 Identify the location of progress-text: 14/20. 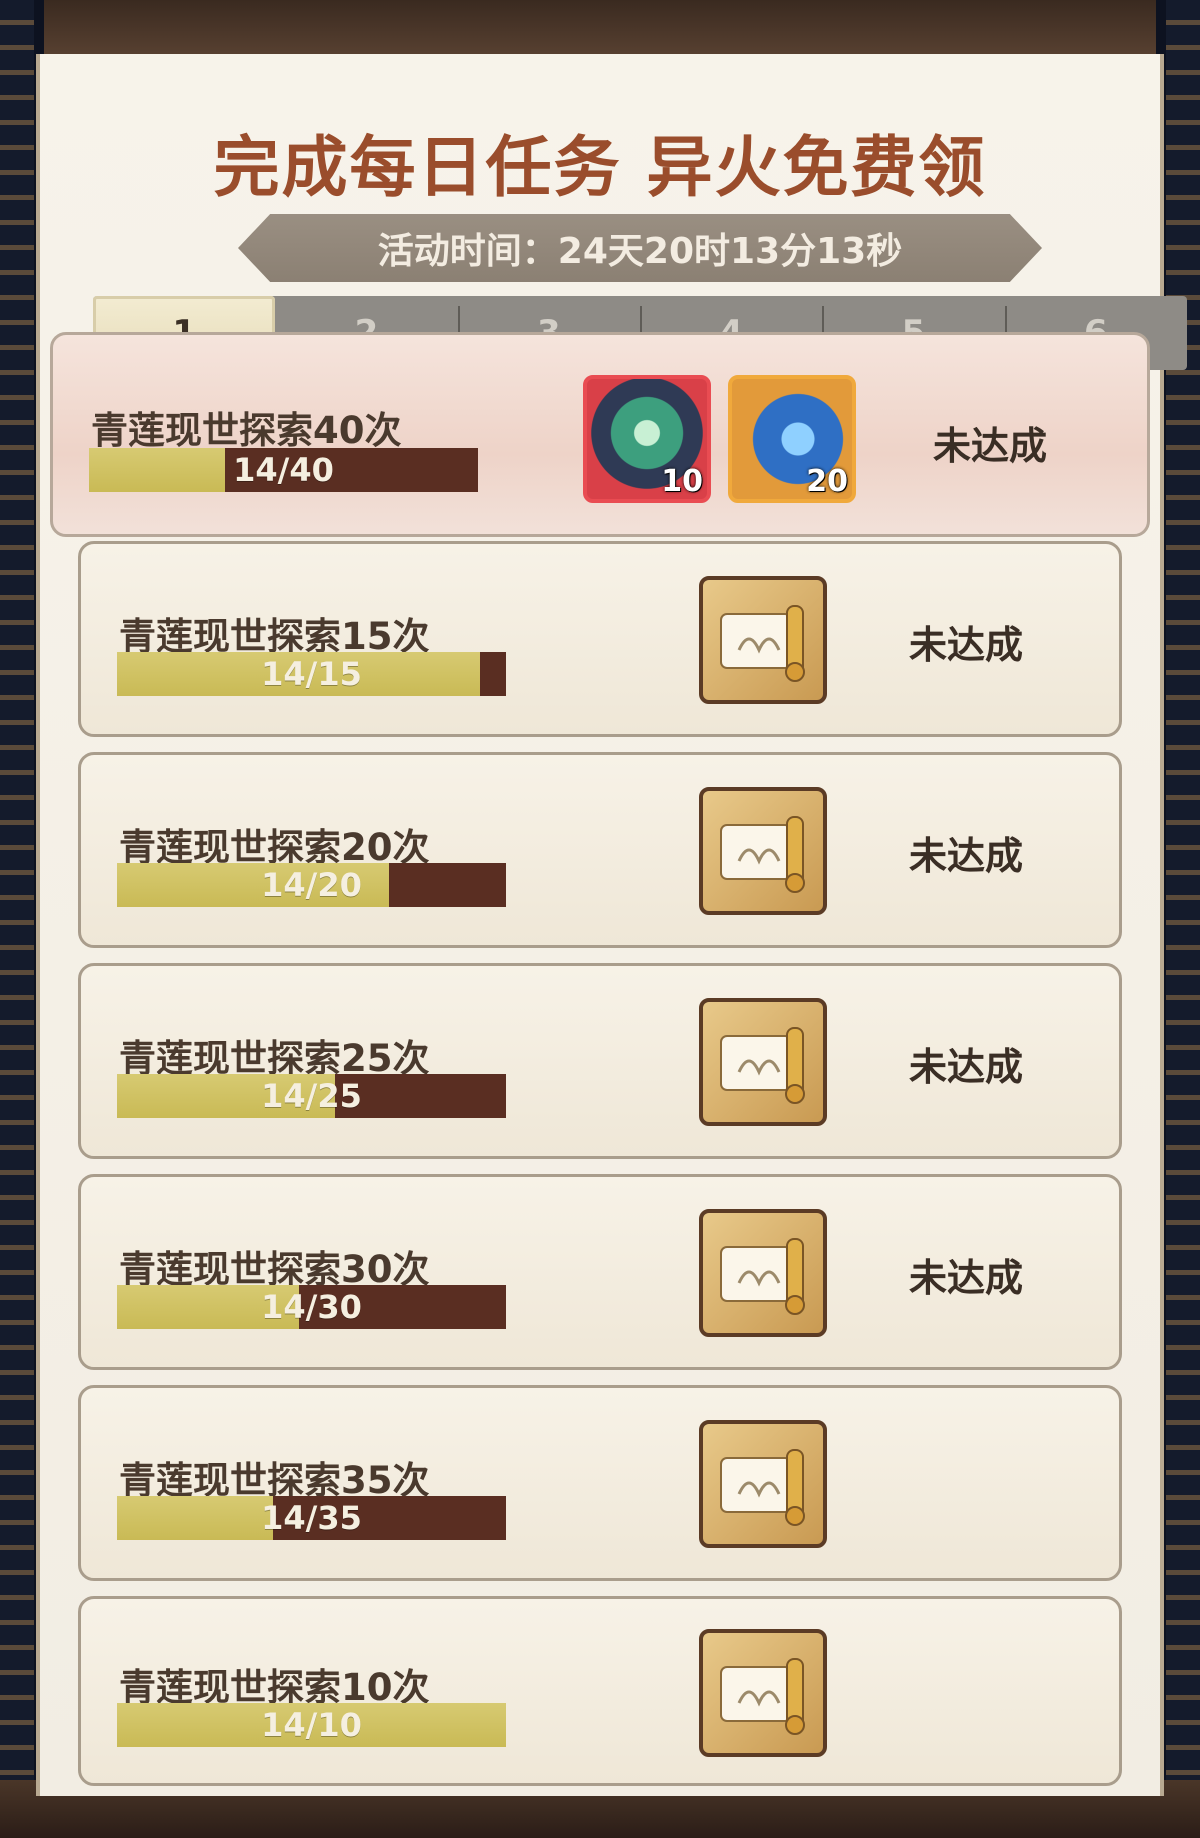
(311, 885).